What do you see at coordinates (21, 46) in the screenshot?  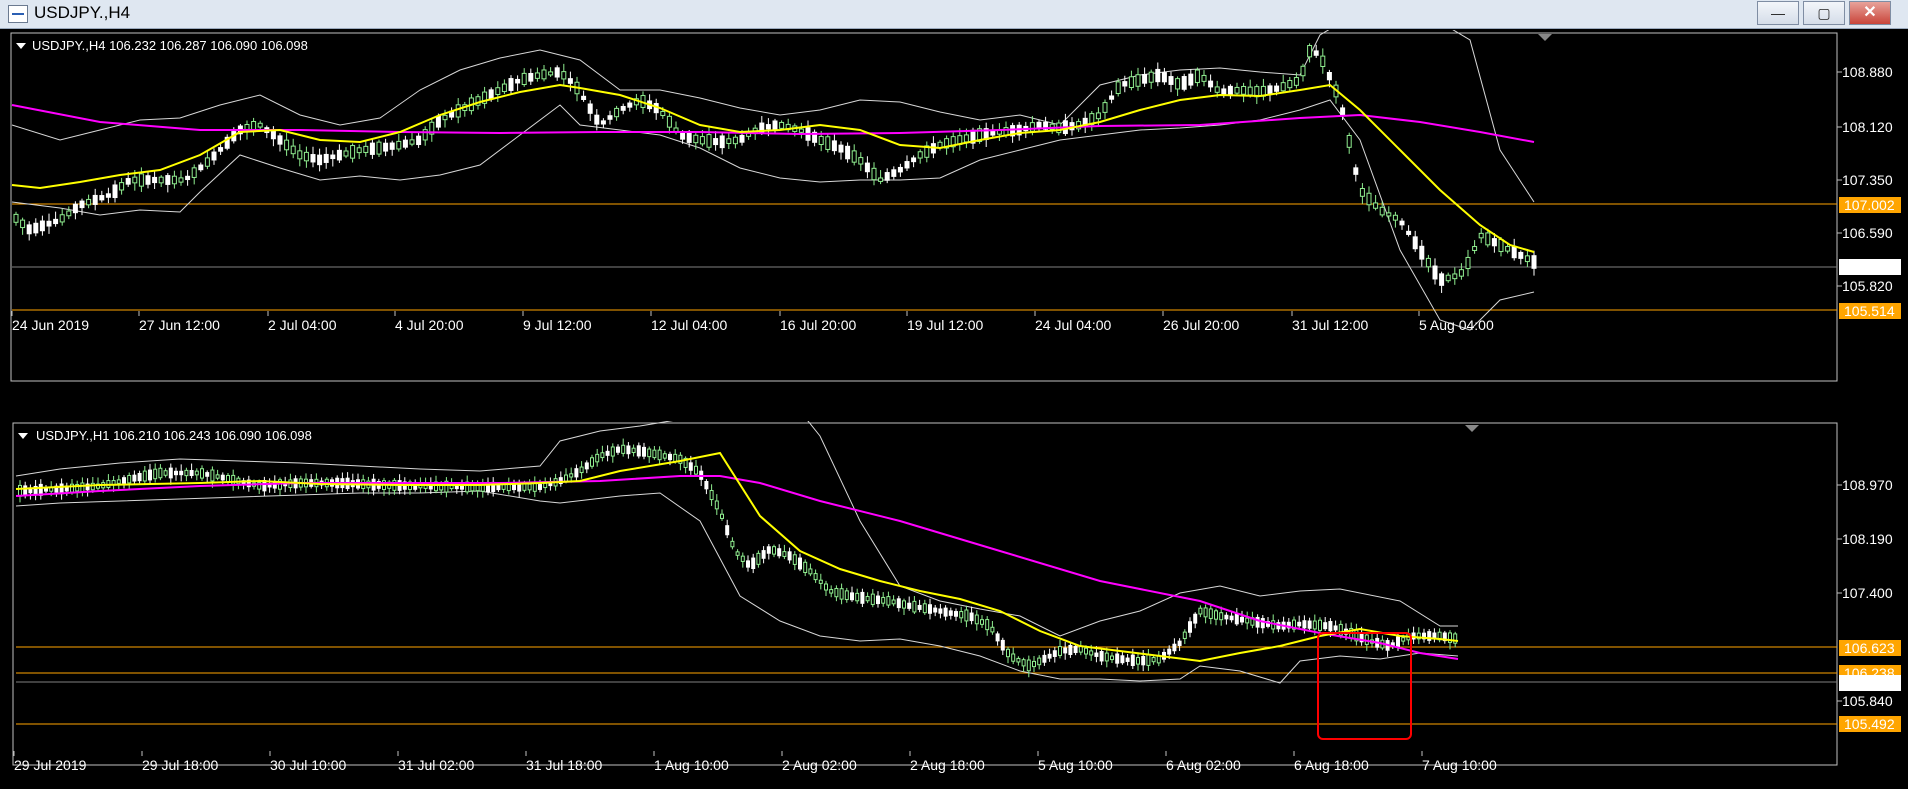 I see `chart-h4-collapse-icon` at bounding box center [21, 46].